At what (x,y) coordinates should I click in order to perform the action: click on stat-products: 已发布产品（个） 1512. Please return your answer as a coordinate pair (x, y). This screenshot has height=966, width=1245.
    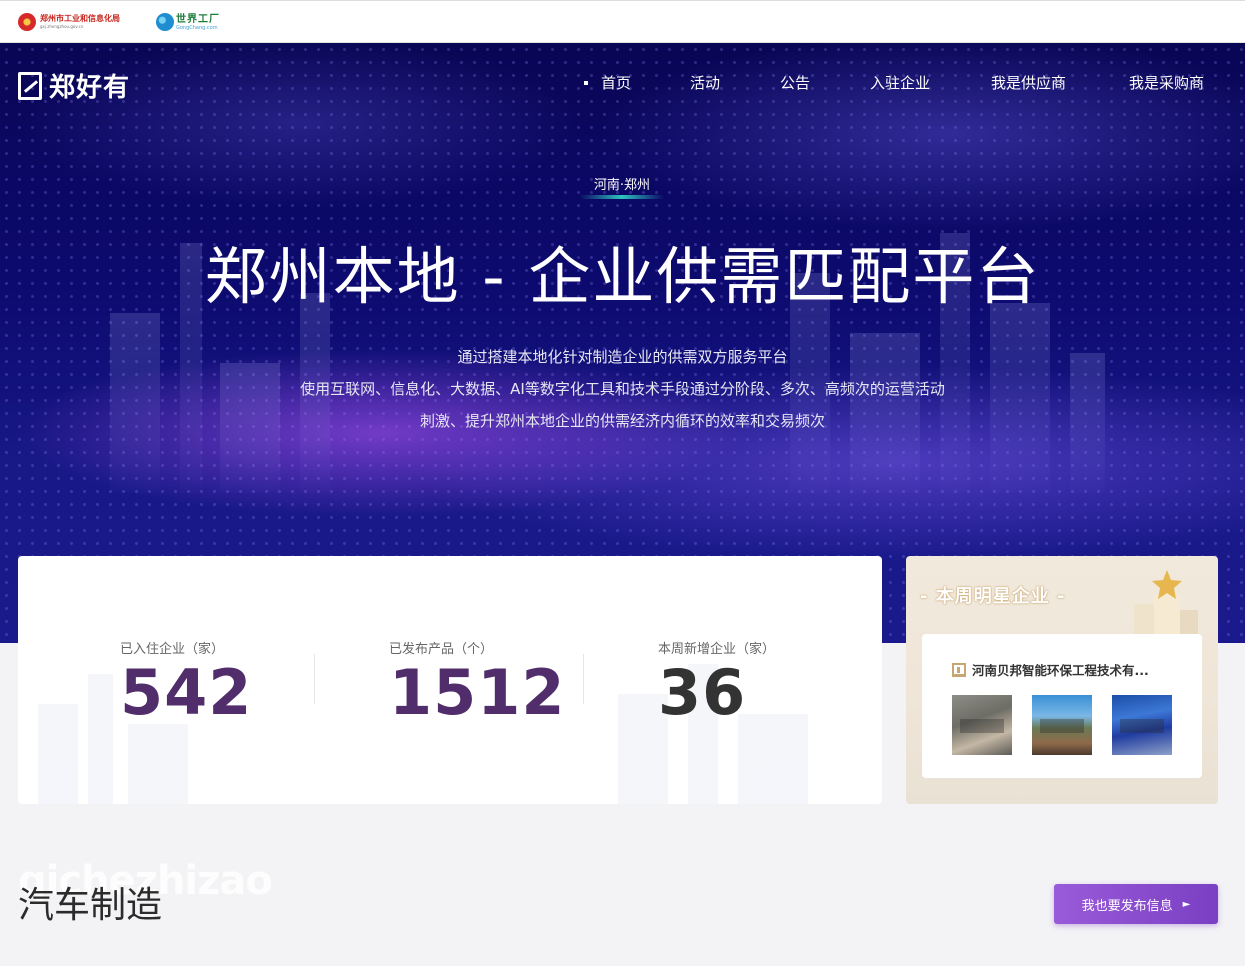
    Looking at the image, I should click on (477, 681).